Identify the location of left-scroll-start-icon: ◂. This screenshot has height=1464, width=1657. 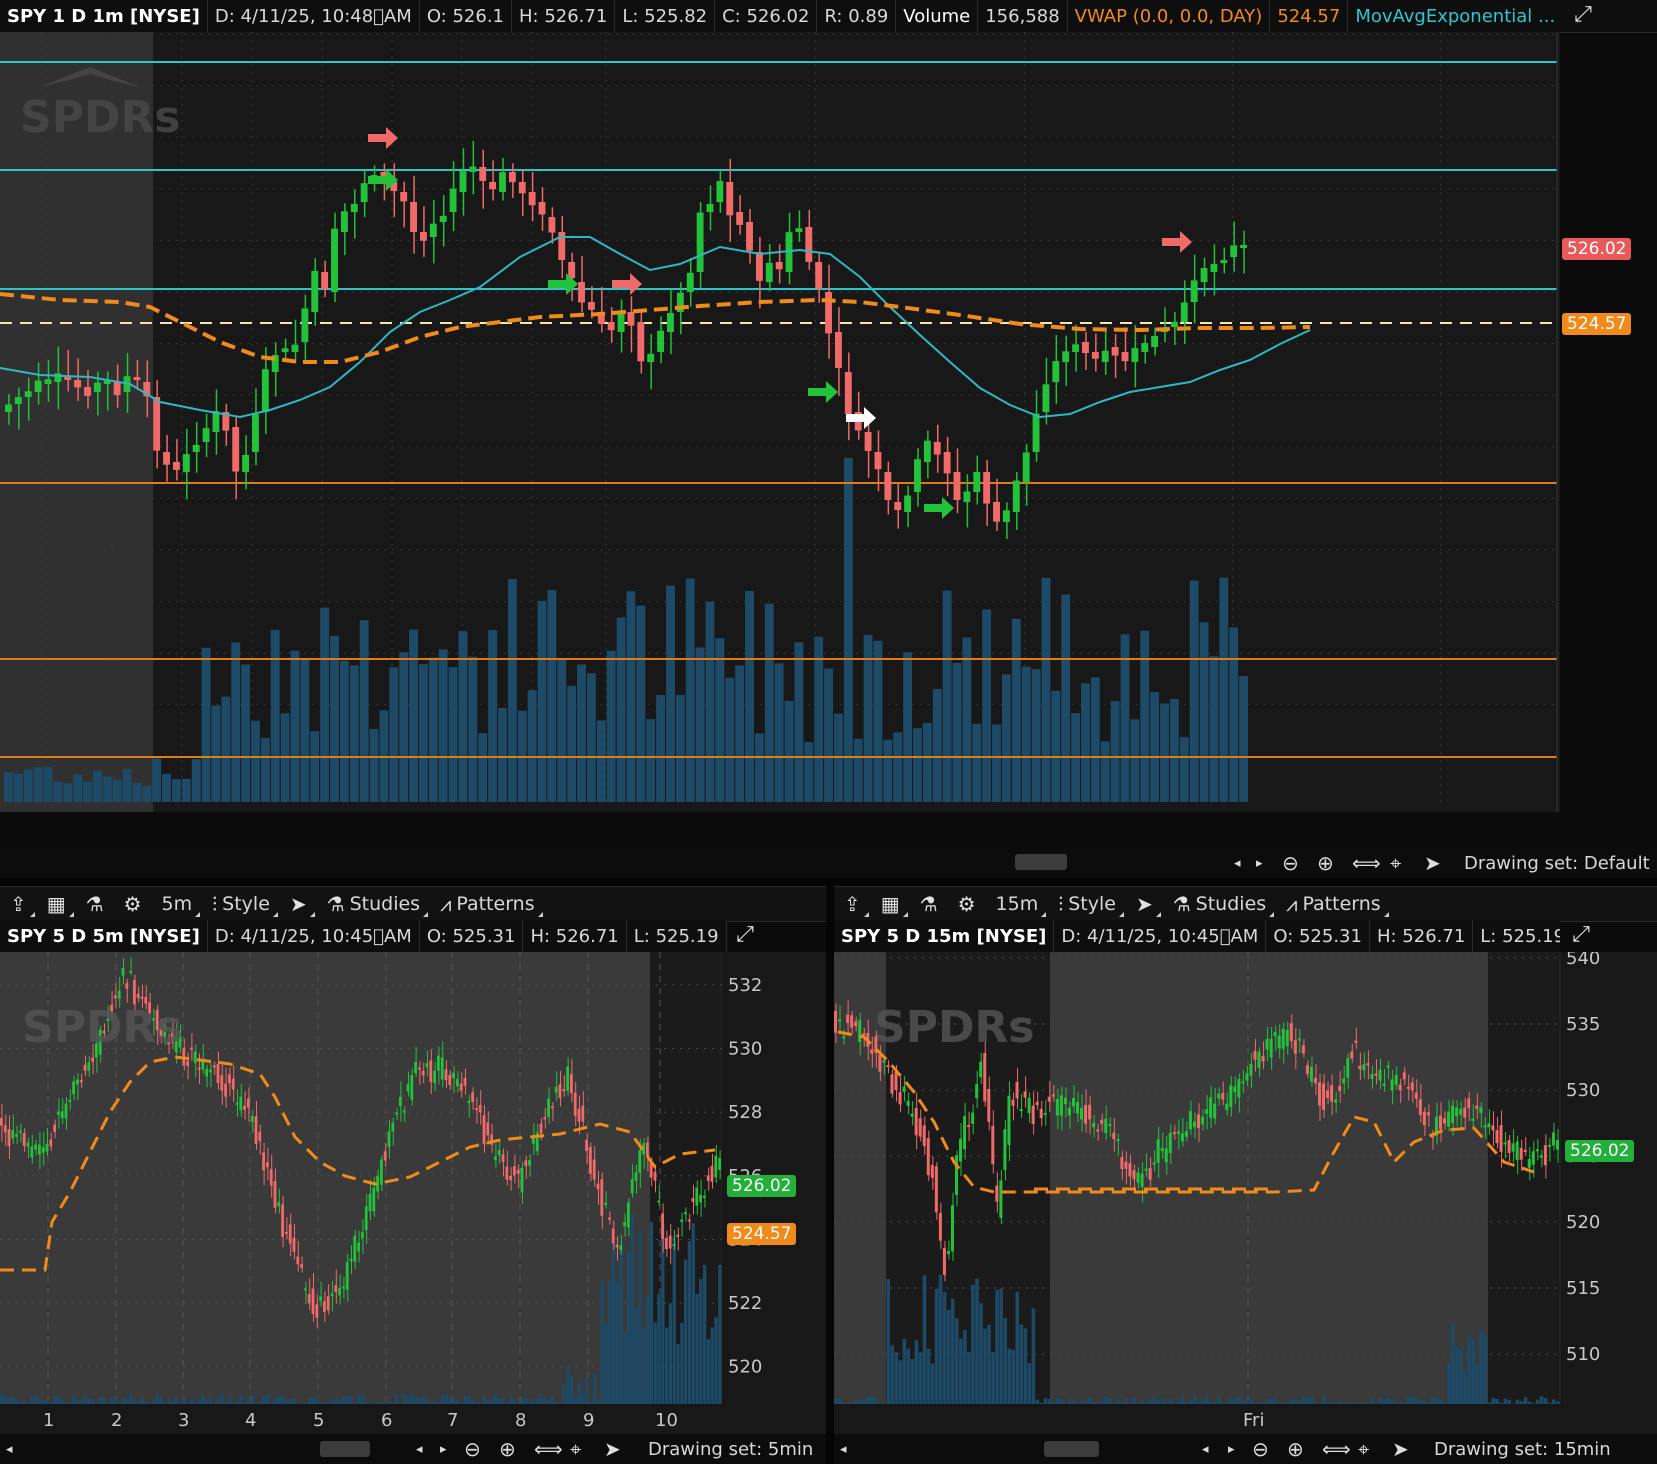
(9, 1449).